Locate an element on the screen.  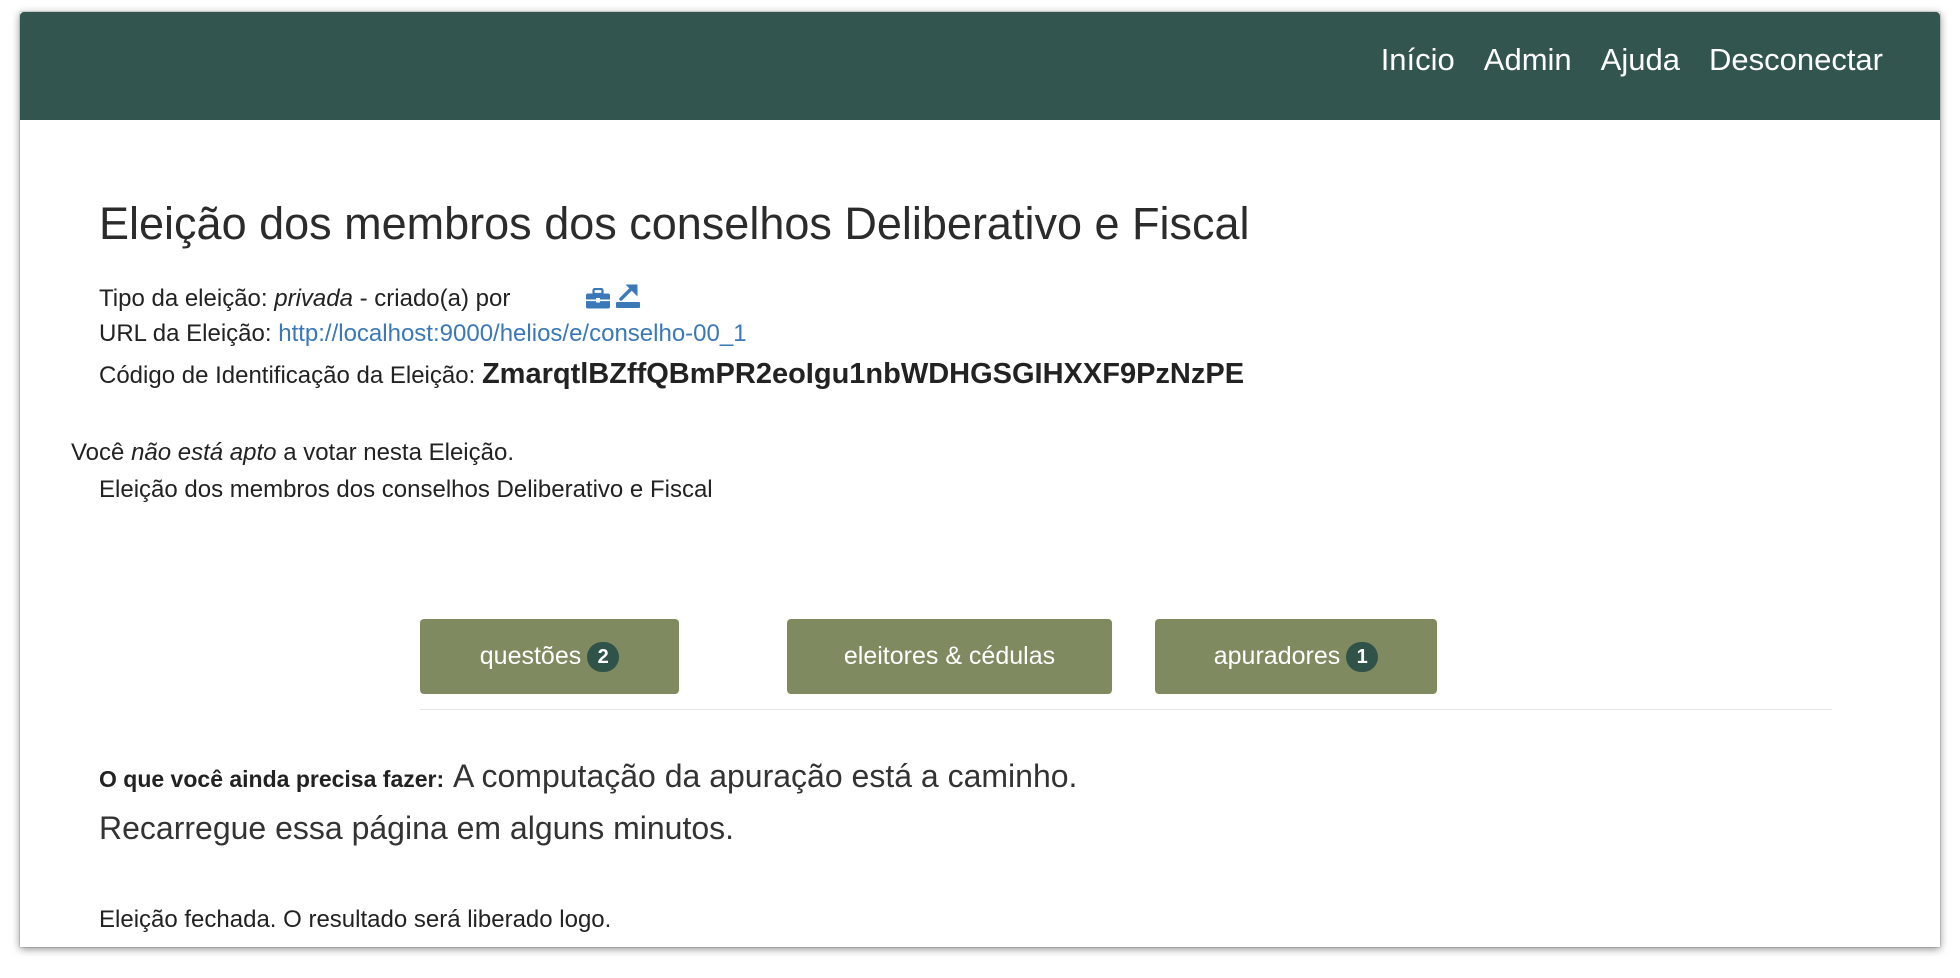
election-type-value: privada is located at coordinates (313, 298).